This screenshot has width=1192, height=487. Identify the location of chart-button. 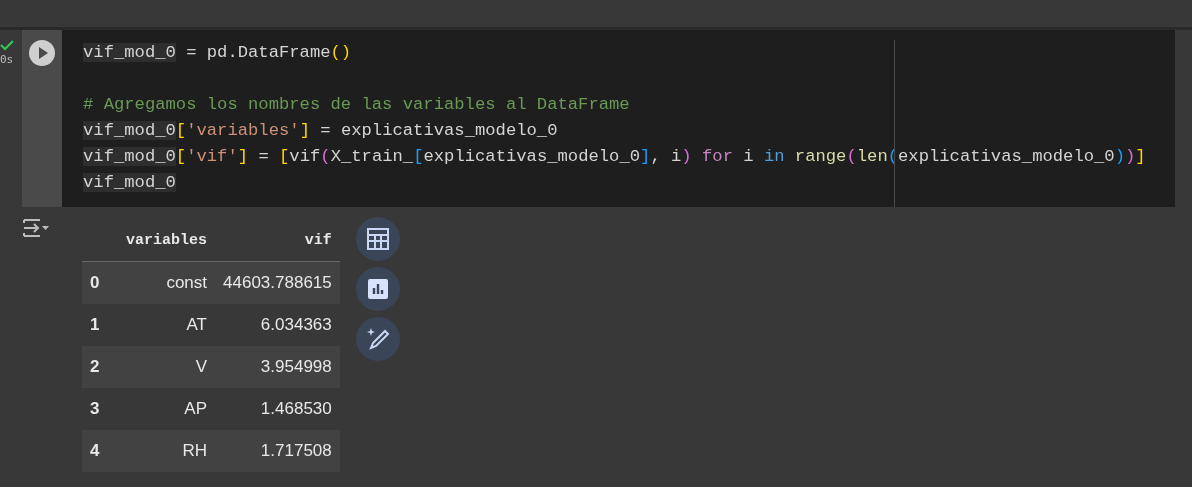
(377, 289).